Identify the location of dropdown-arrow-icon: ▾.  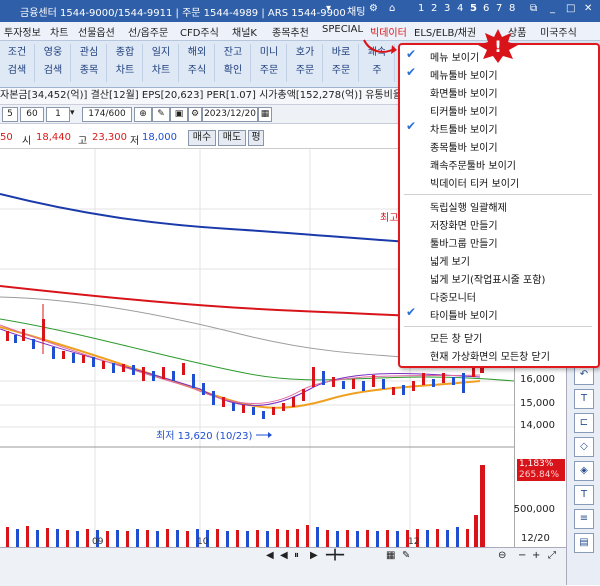
(328, 8).